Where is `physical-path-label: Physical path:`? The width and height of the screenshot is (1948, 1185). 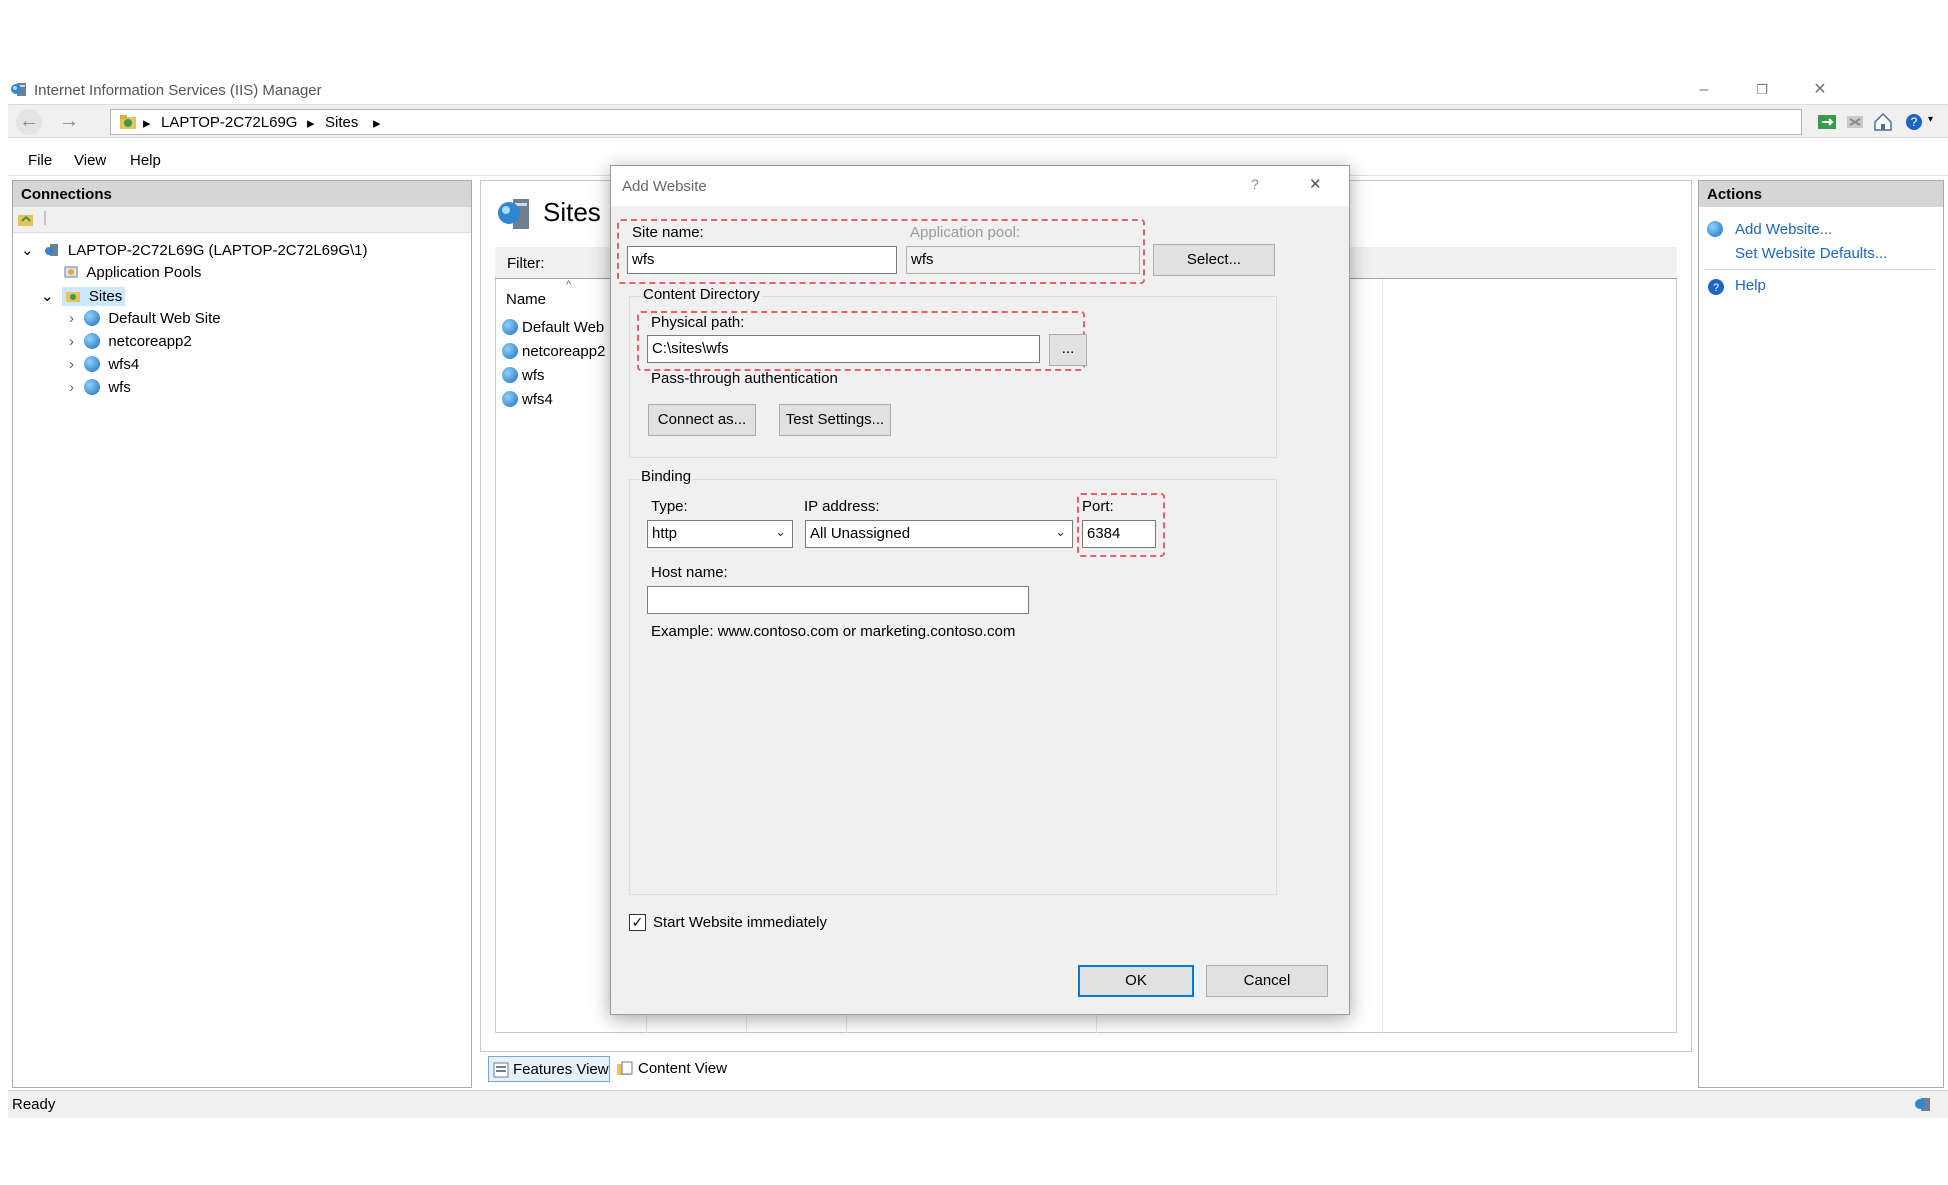 physical-path-label: Physical path: is located at coordinates (698, 322).